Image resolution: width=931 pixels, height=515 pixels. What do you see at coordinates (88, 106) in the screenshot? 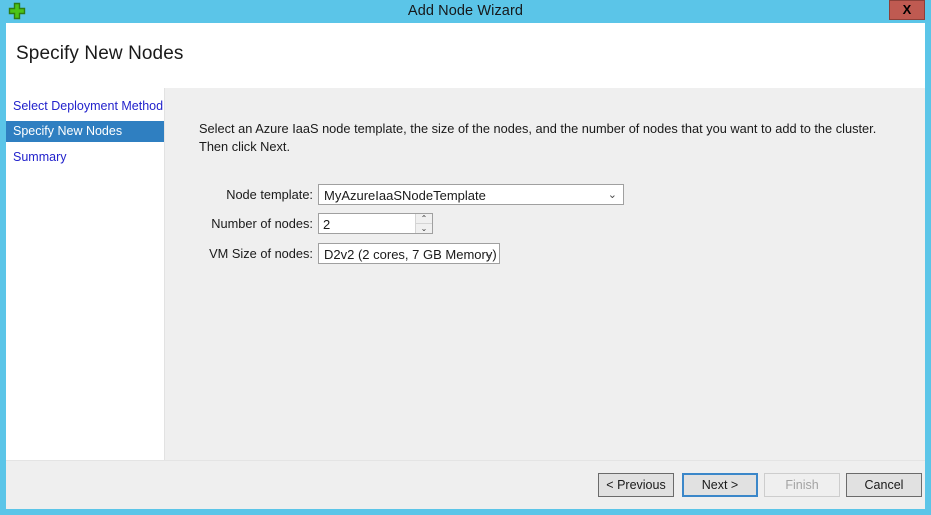
I see `sidebar-item-label: Select Deployment Method` at bounding box center [88, 106].